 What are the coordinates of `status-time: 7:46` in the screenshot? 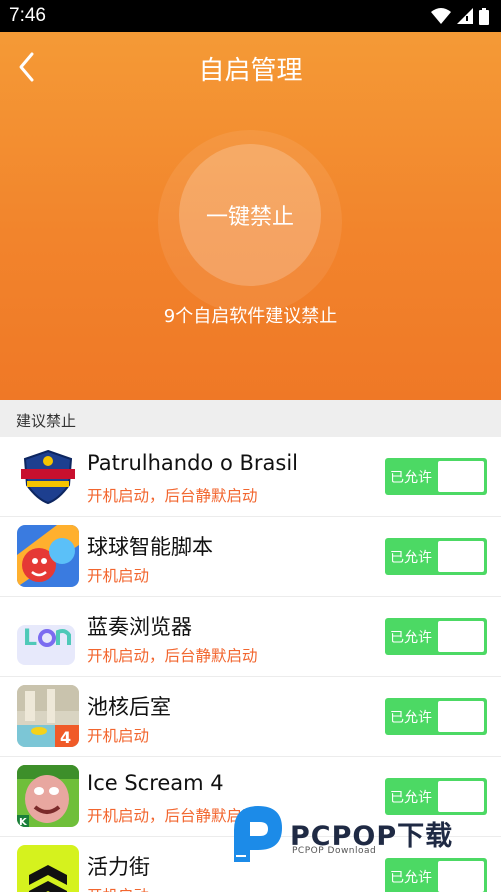 It's located at (27, 15).